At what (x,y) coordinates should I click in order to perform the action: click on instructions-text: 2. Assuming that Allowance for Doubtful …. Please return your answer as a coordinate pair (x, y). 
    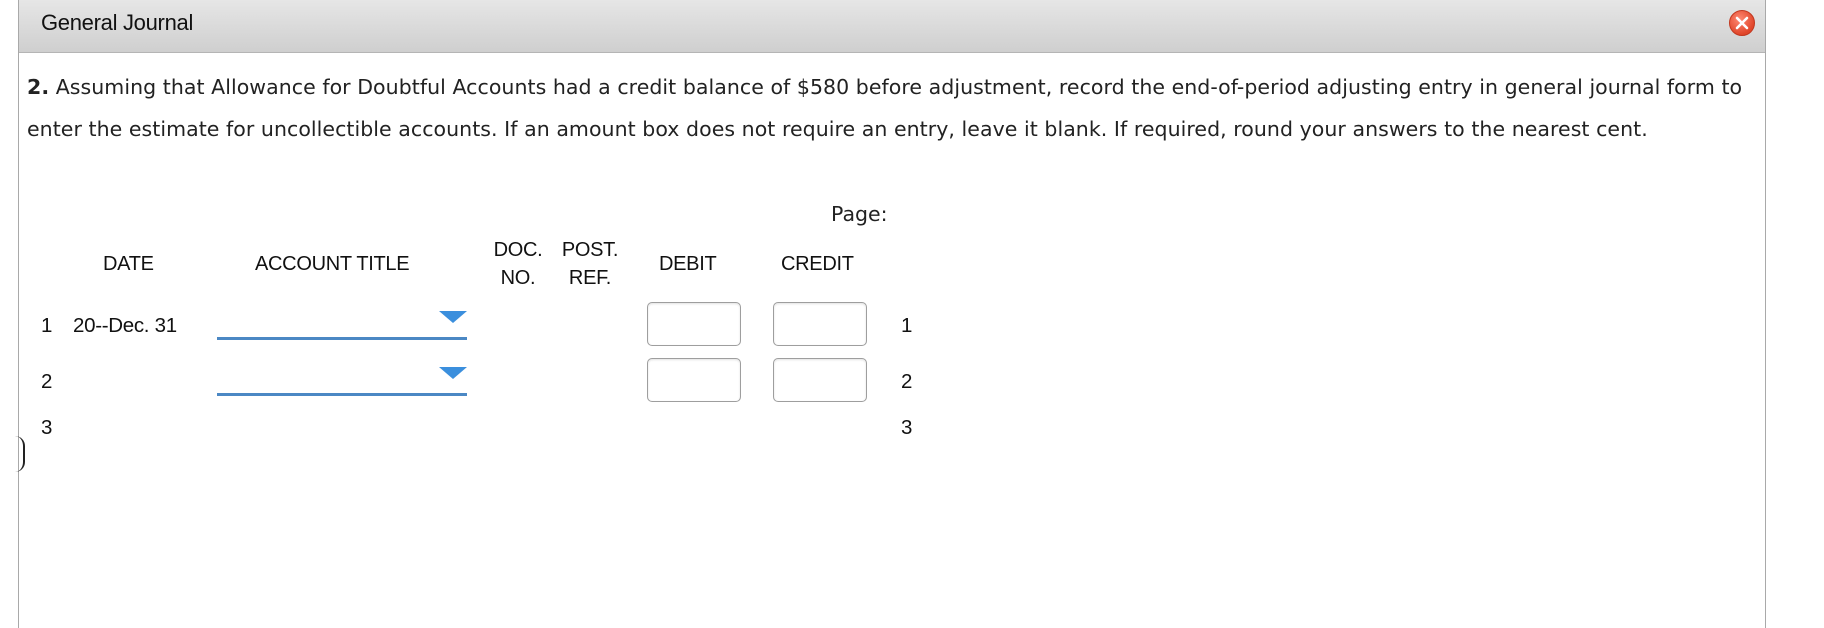
    Looking at the image, I should click on (892, 108).